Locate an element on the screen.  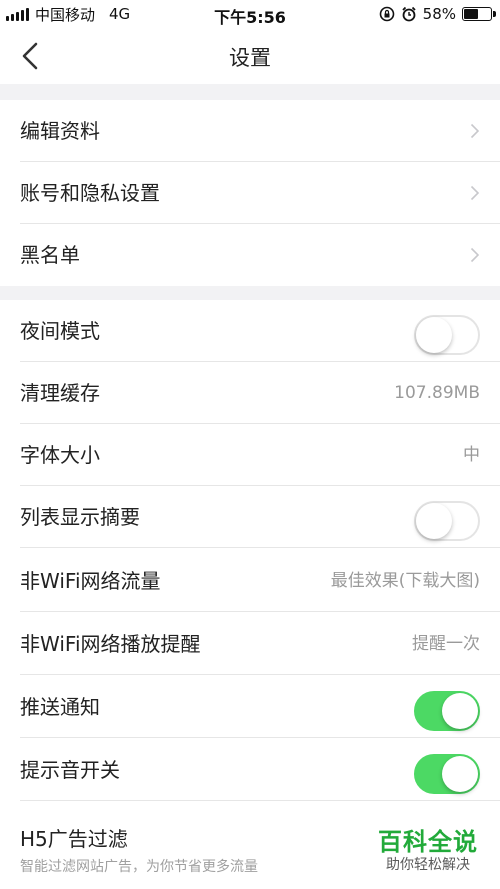
settings-item-edit-profile: 编辑资料 is located at coordinates (250, 131).